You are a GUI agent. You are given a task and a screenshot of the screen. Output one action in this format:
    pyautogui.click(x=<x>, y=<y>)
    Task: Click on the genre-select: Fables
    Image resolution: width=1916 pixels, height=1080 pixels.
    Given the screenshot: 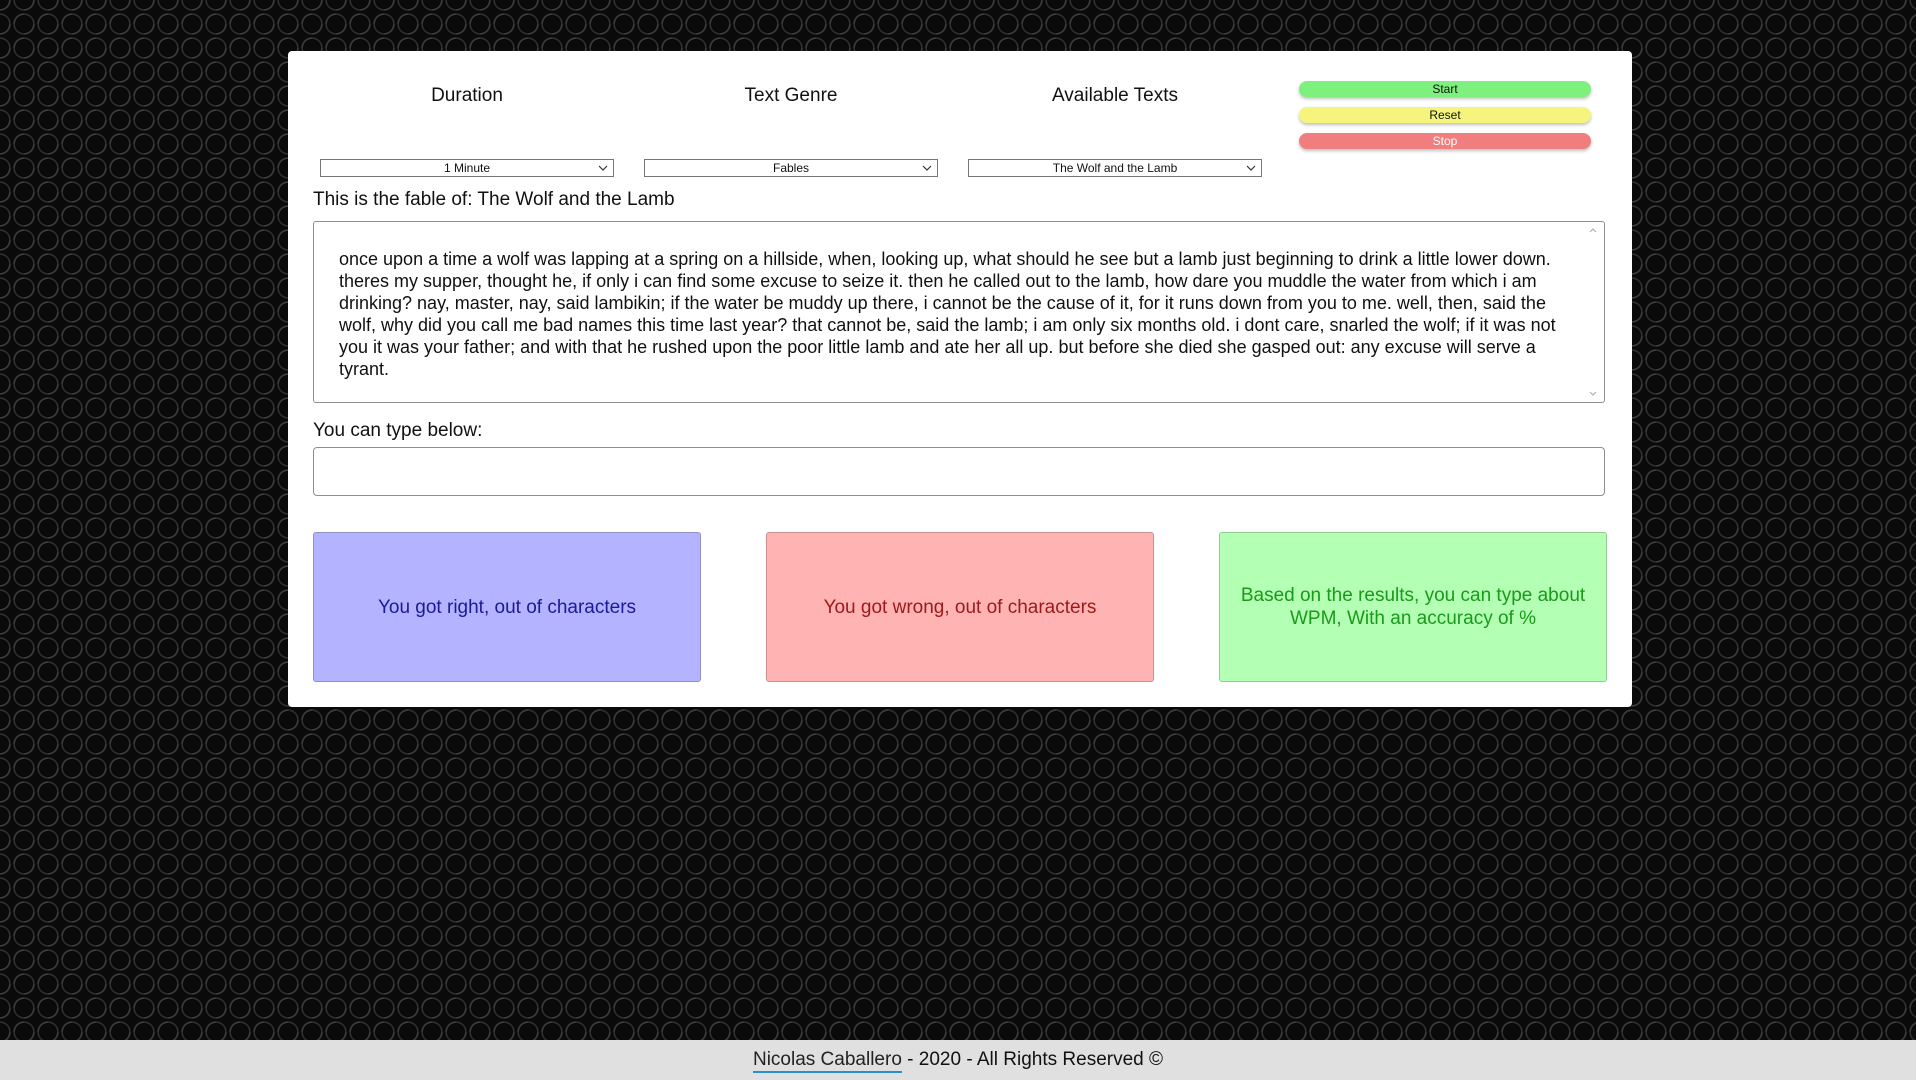 What is the action you would take?
    pyautogui.click(x=791, y=168)
    